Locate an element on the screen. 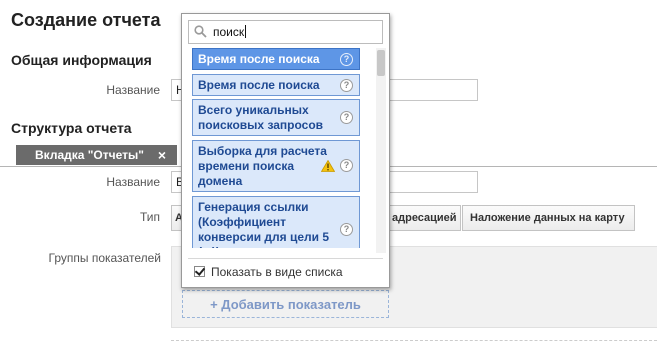 This screenshot has height=348, width=657. metric-list-scrollbar is located at coordinates (381, 150).